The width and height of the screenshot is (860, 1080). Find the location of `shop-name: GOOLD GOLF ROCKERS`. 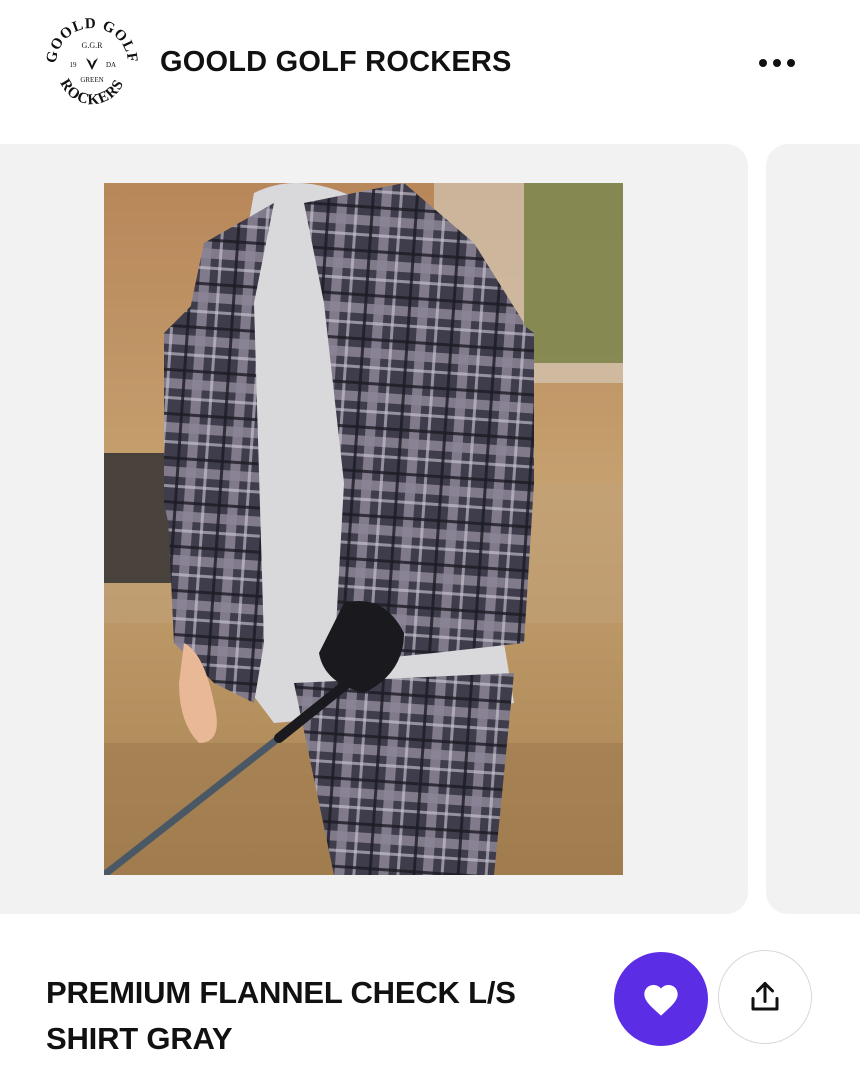

shop-name: GOOLD GOLF ROCKERS is located at coordinates (336, 62).